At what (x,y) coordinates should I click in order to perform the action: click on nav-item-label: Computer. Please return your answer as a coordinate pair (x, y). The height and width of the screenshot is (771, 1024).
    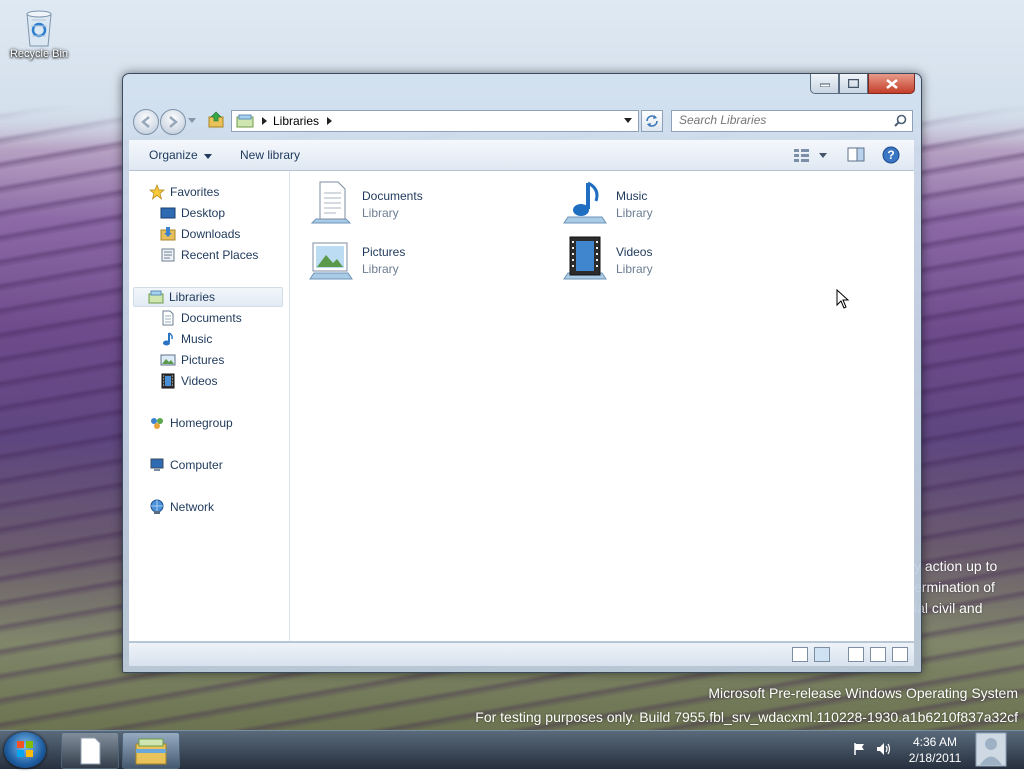
    Looking at the image, I should click on (196, 465).